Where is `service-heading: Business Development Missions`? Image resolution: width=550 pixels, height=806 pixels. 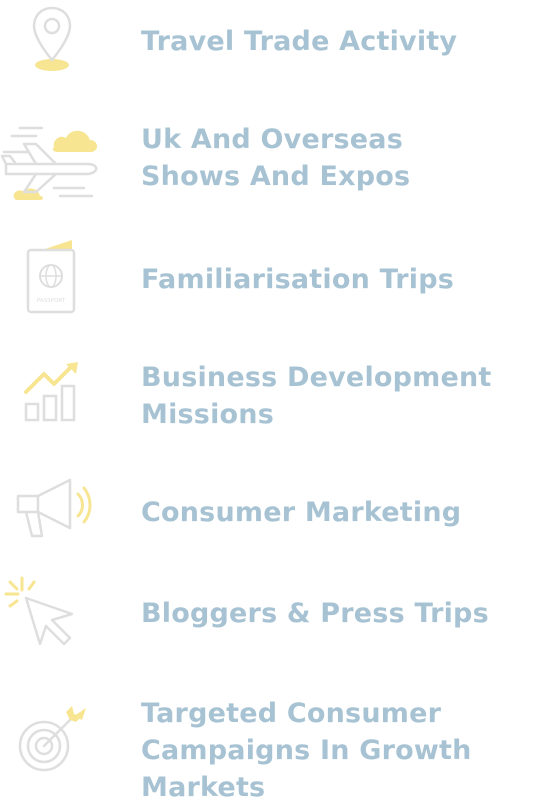 service-heading: Business Development Missions is located at coordinates (316, 396).